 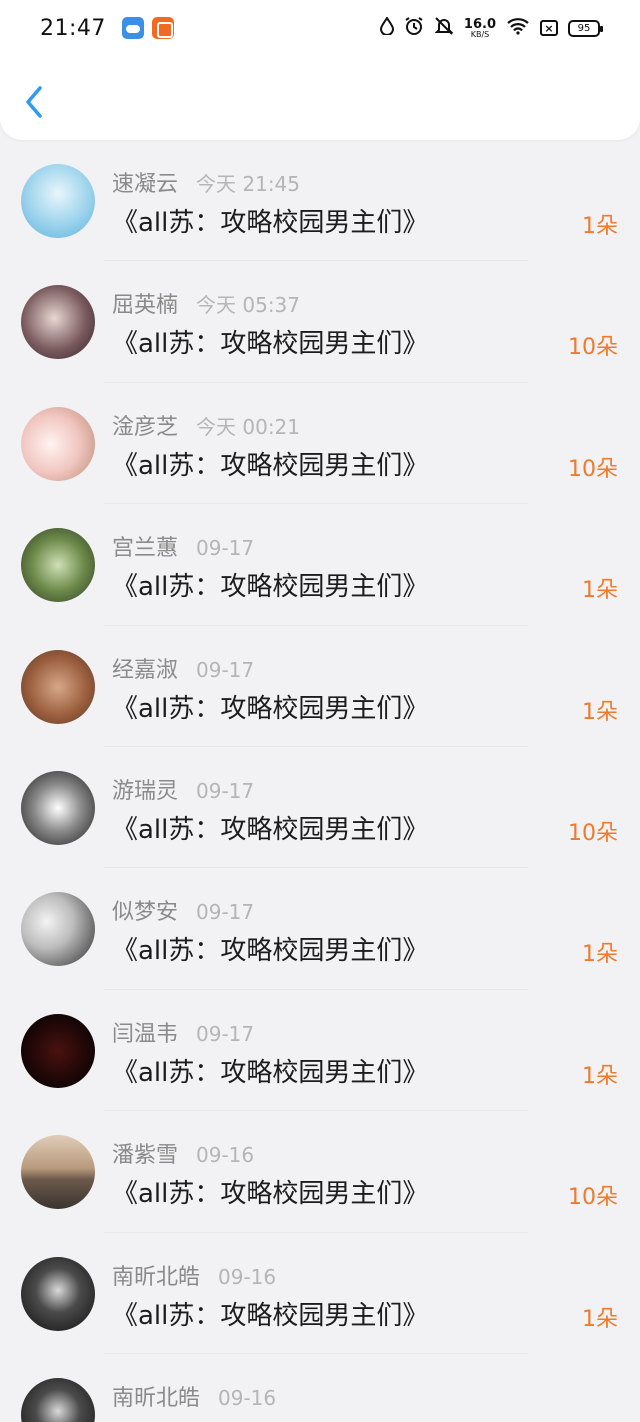 What do you see at coordinates (145, 306) in the screenshot?
I see `user-name: 屈英楠` at bounding box center [145, 306].